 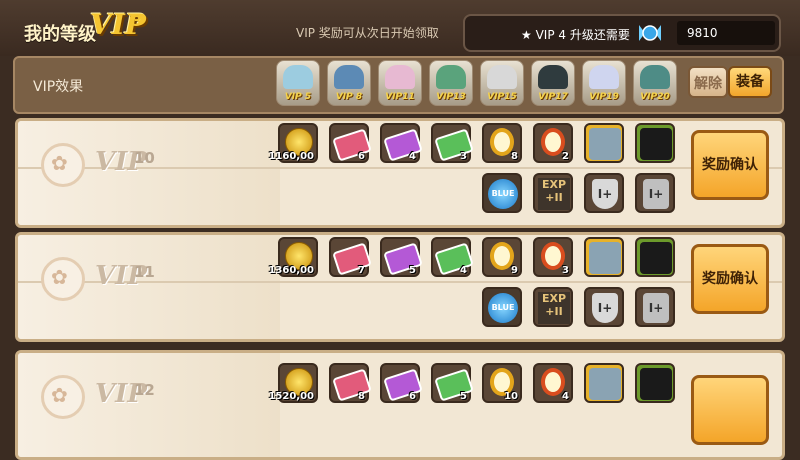 I want to click on badge-label: VIP 8, so click(x=349, y=97).